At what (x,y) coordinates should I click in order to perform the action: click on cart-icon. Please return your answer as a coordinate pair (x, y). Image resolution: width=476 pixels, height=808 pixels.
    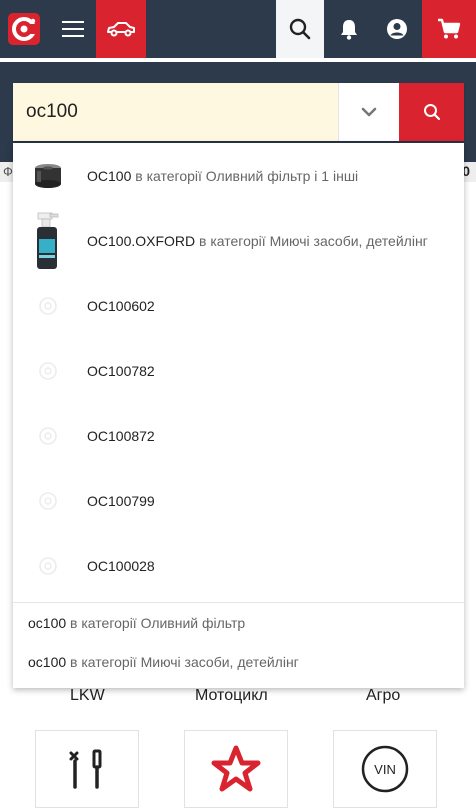
    Looking at the image, I should click on (449, 28).